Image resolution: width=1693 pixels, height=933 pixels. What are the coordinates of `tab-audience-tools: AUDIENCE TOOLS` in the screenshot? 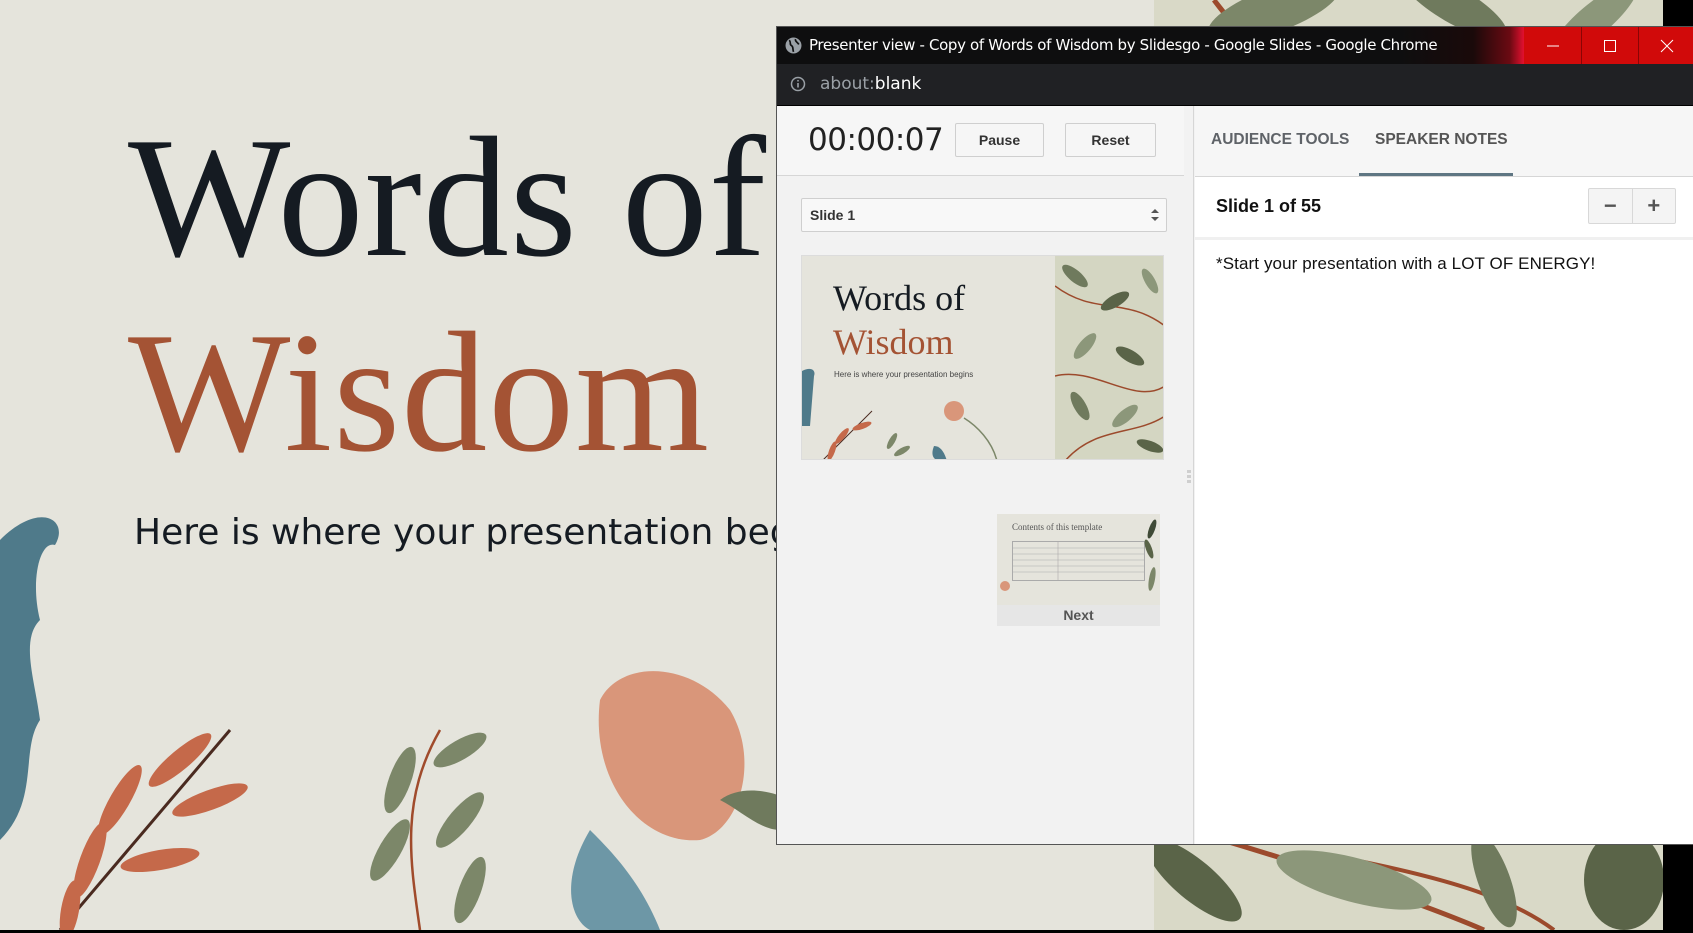 It's located at (1280, 141).